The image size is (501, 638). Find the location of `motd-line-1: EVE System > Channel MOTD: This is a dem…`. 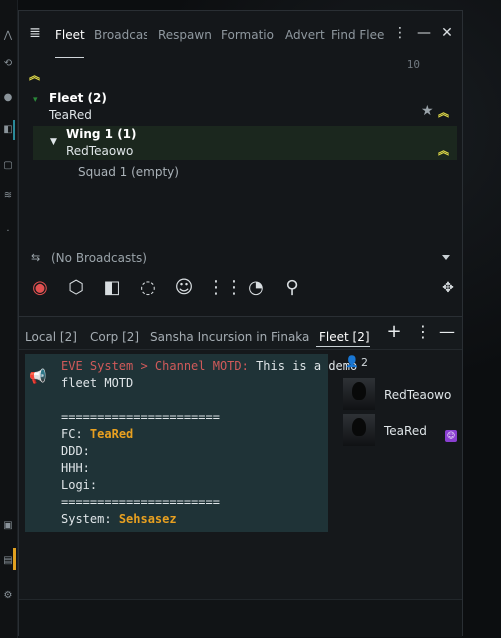

motd-line-1: EVE System > Channel MOTD: This is a dem… is located at coordinates (209, 366).